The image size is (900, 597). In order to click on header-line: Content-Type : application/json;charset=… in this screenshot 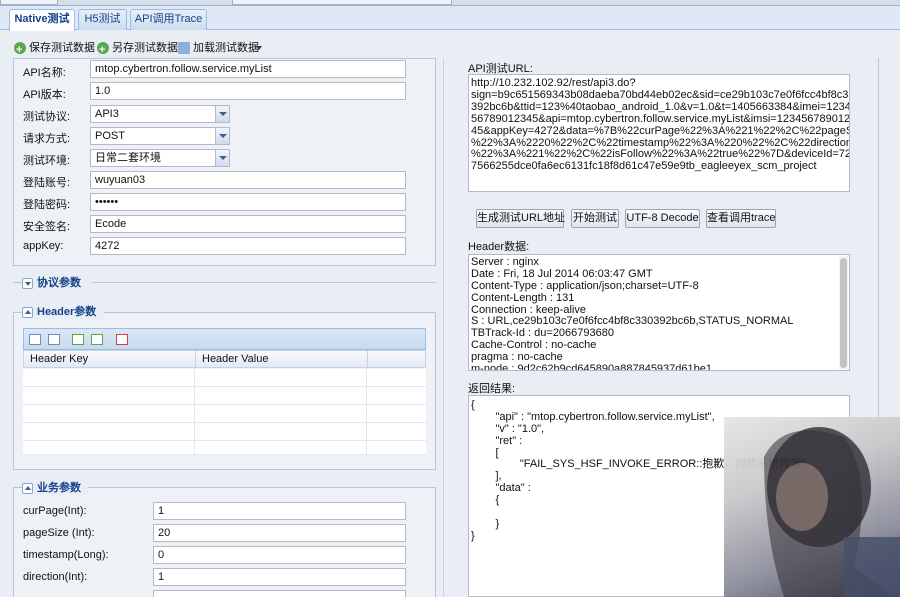, I will do `click(585, 285)`.